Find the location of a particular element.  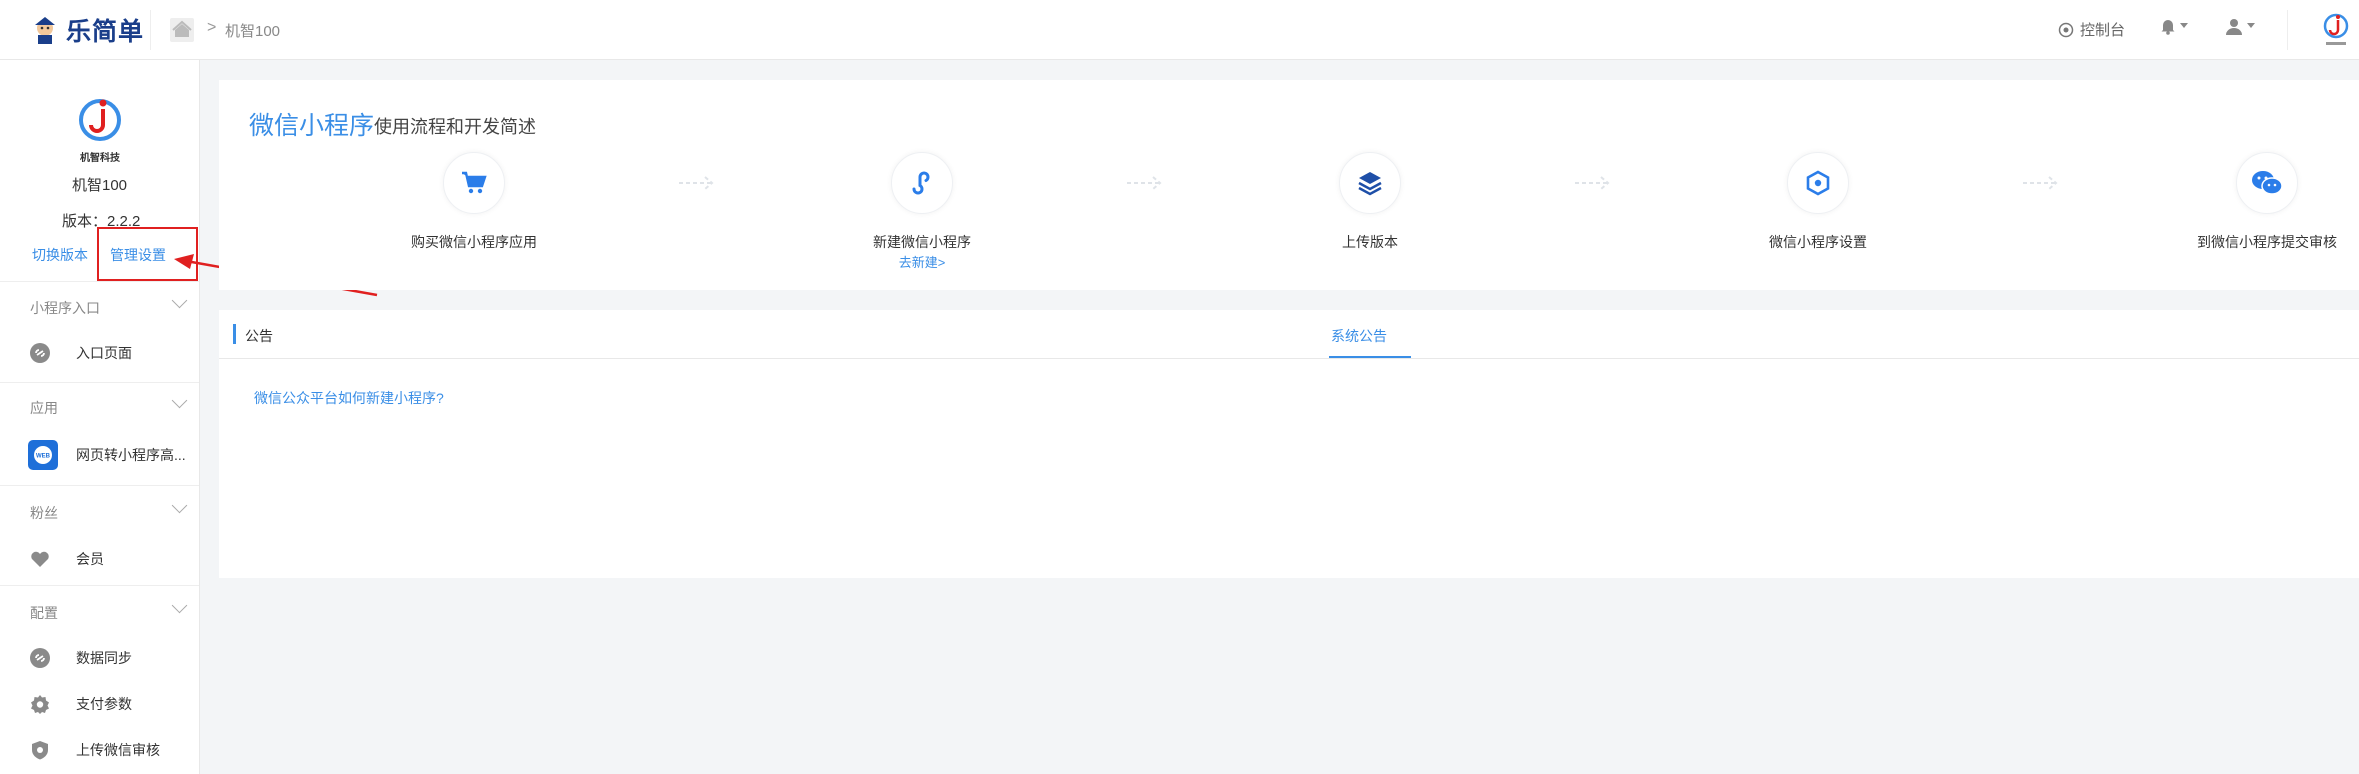

miniprogram-icon is located at coordinates (921, 183).